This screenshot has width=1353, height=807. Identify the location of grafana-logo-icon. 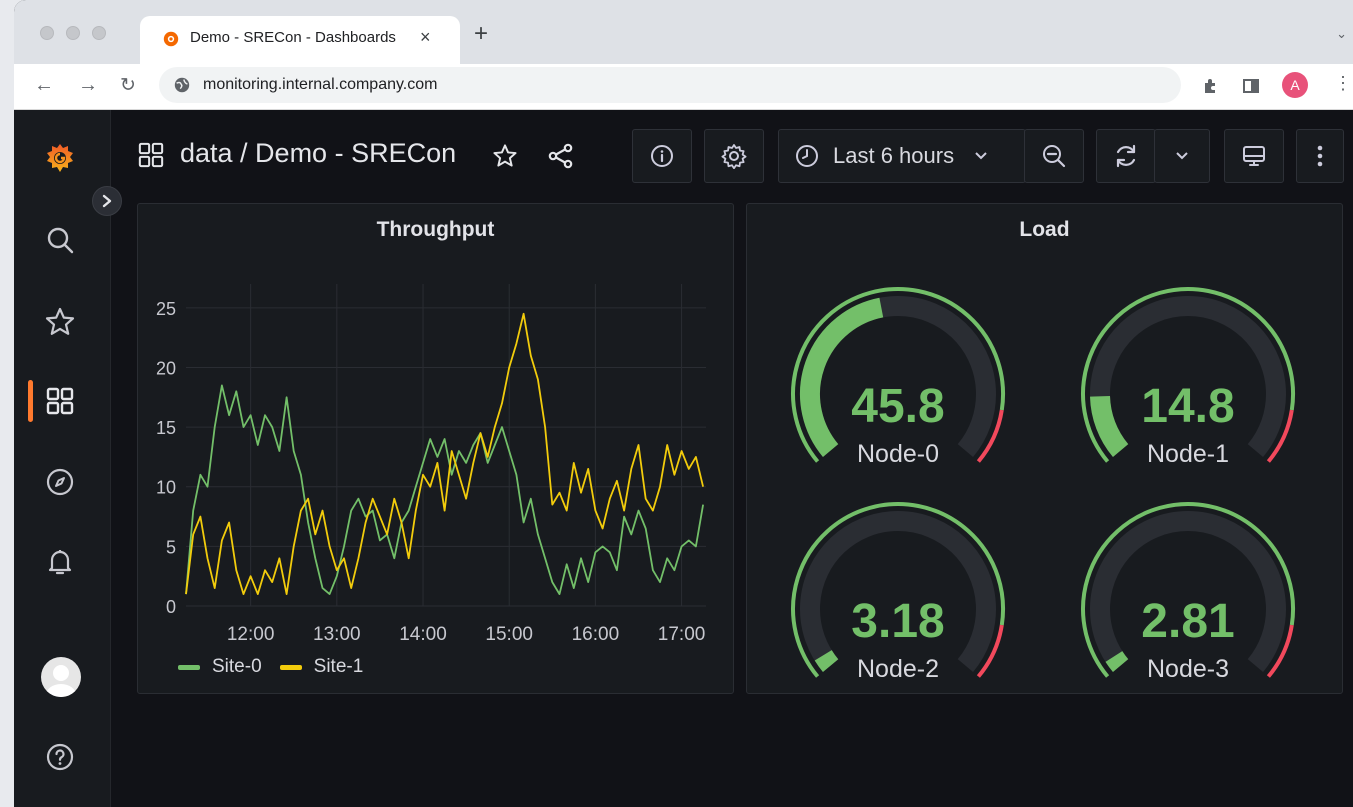
(60, 158).